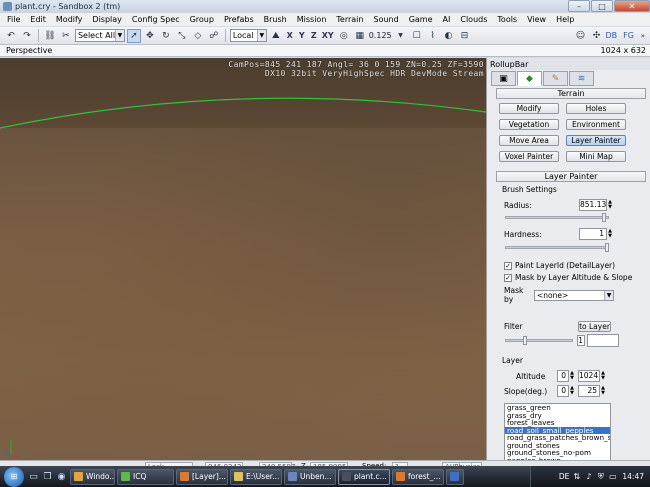  What do you see at coordinates (344, 36) in the screenshot?
I see `lock-axis-icon: ◎` at bounding box center [344, 36].